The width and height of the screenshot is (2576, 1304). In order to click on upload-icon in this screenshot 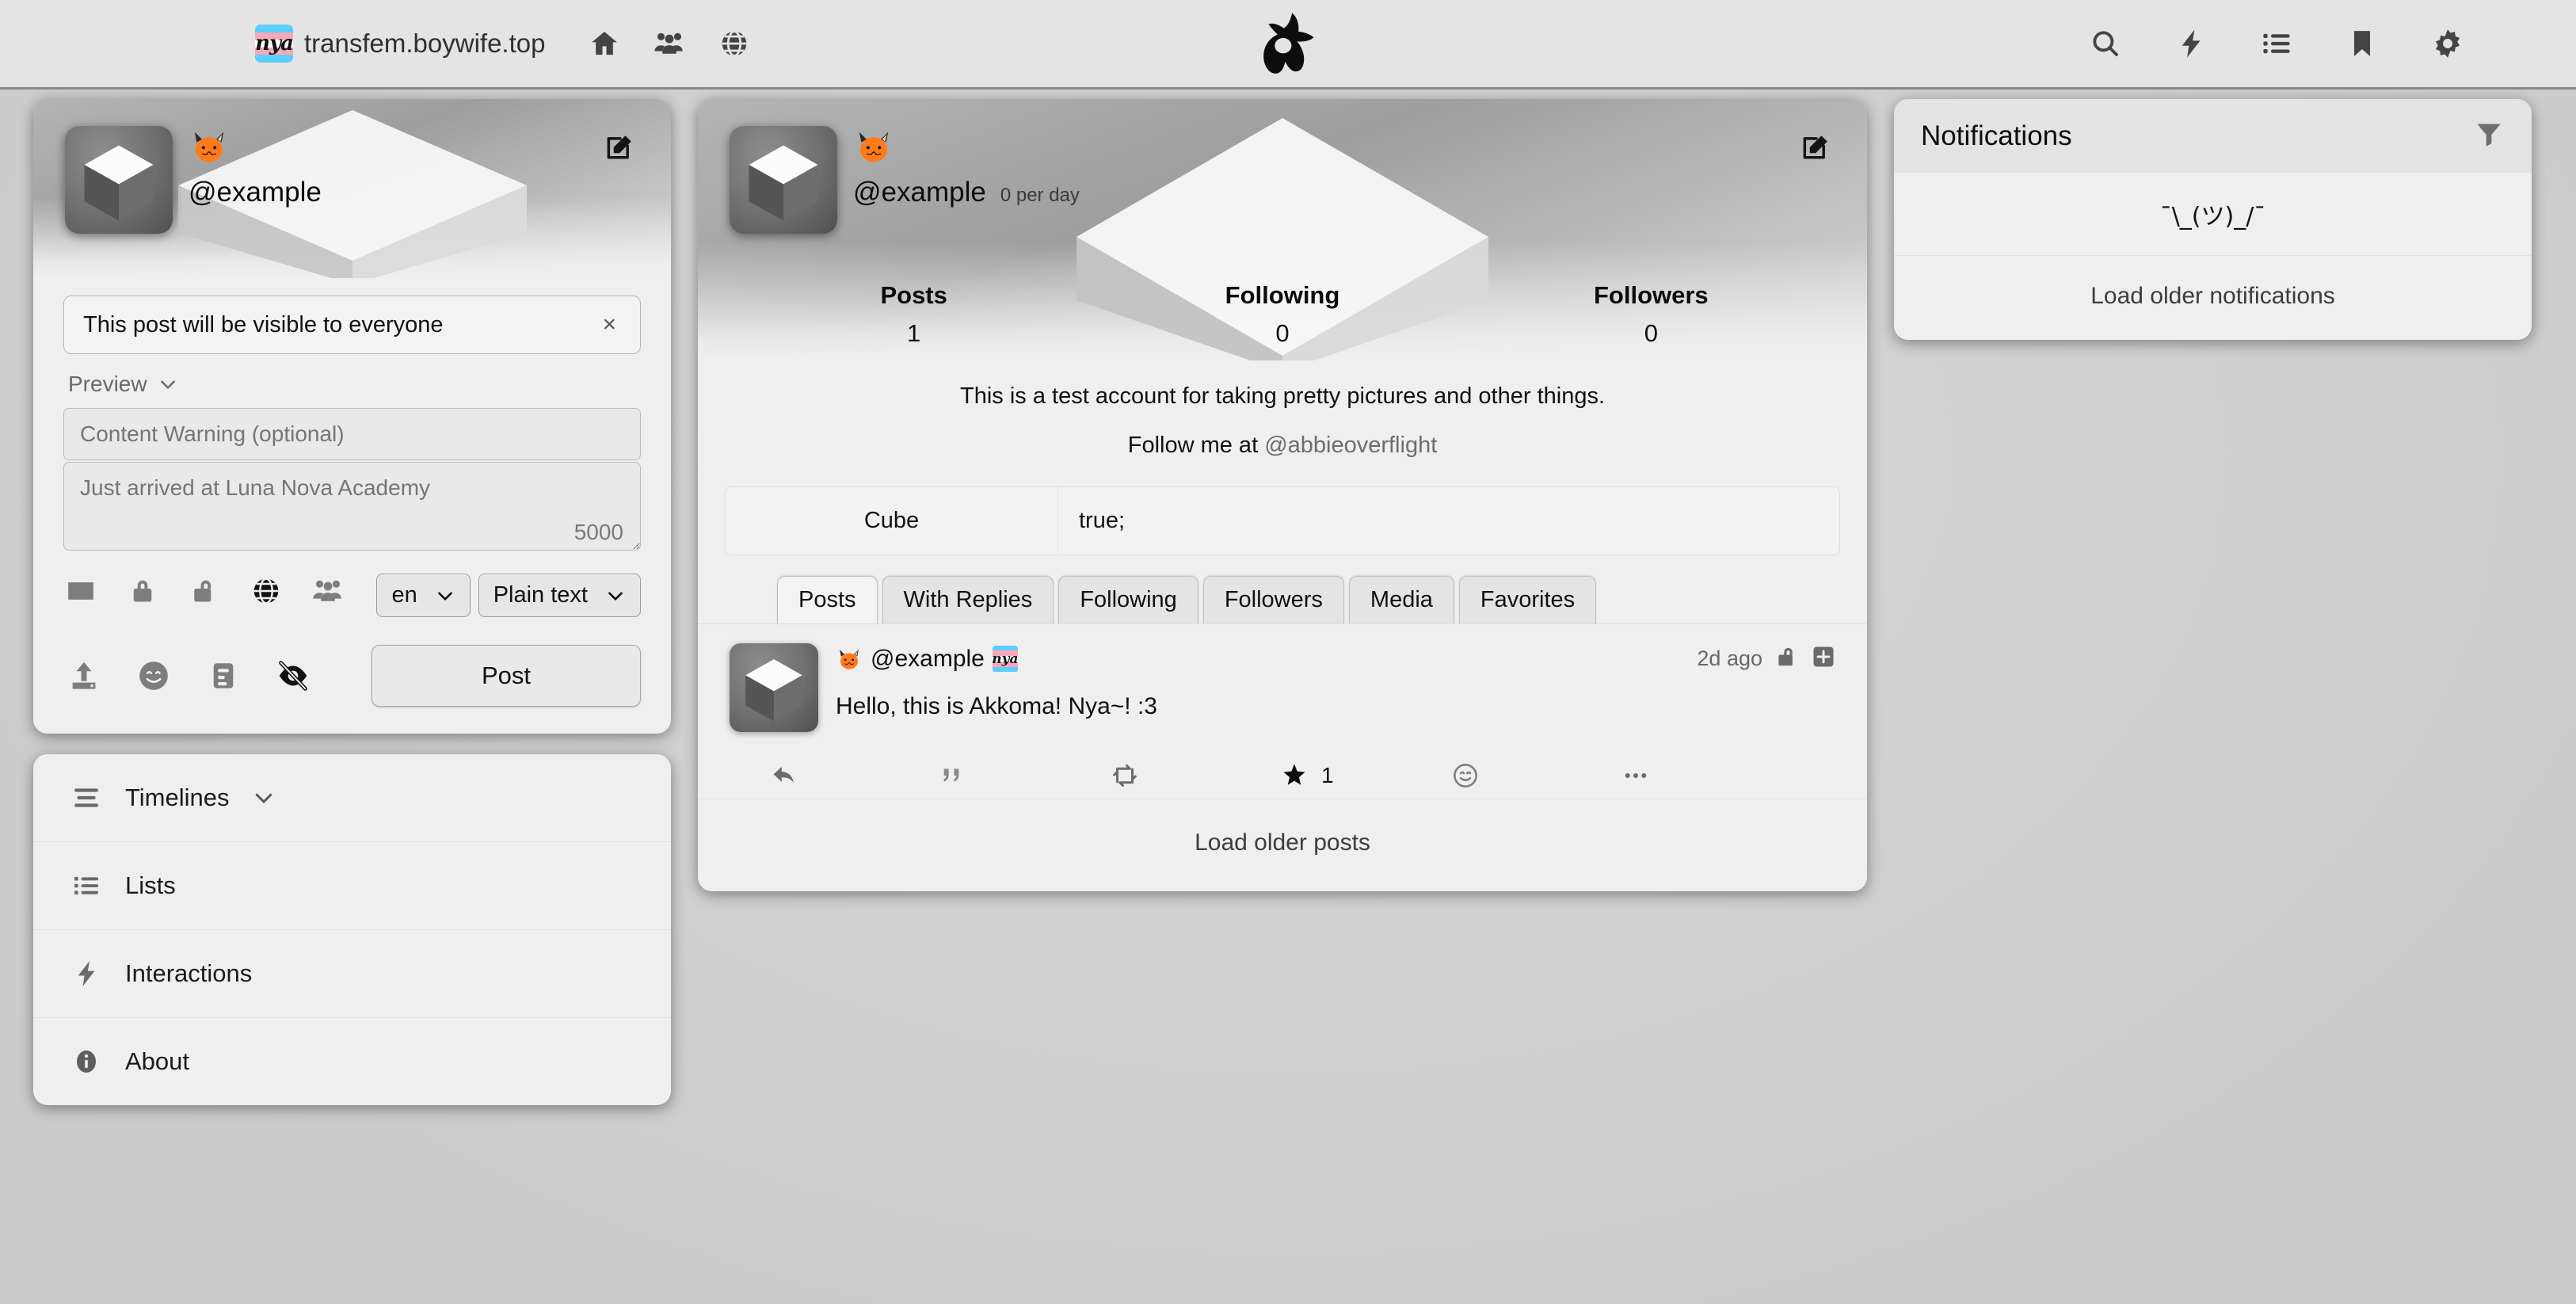, I will do `click(84, 675)`.